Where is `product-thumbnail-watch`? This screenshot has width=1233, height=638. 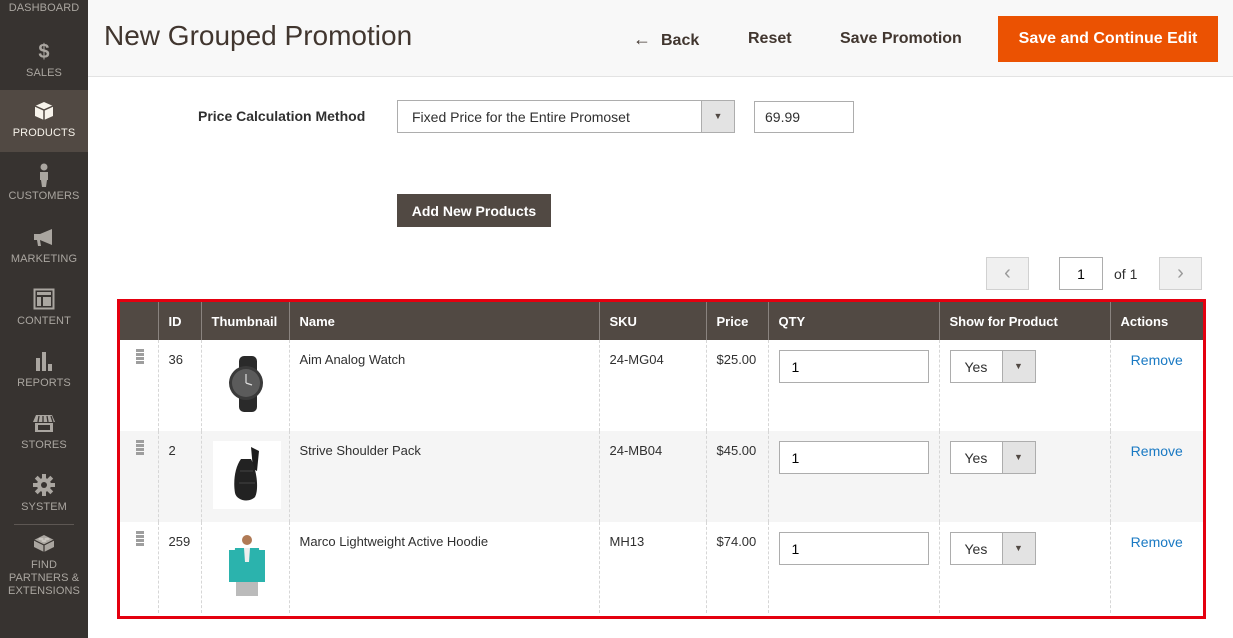
product-thumbnail-watch is located at coordinates (246, 384).